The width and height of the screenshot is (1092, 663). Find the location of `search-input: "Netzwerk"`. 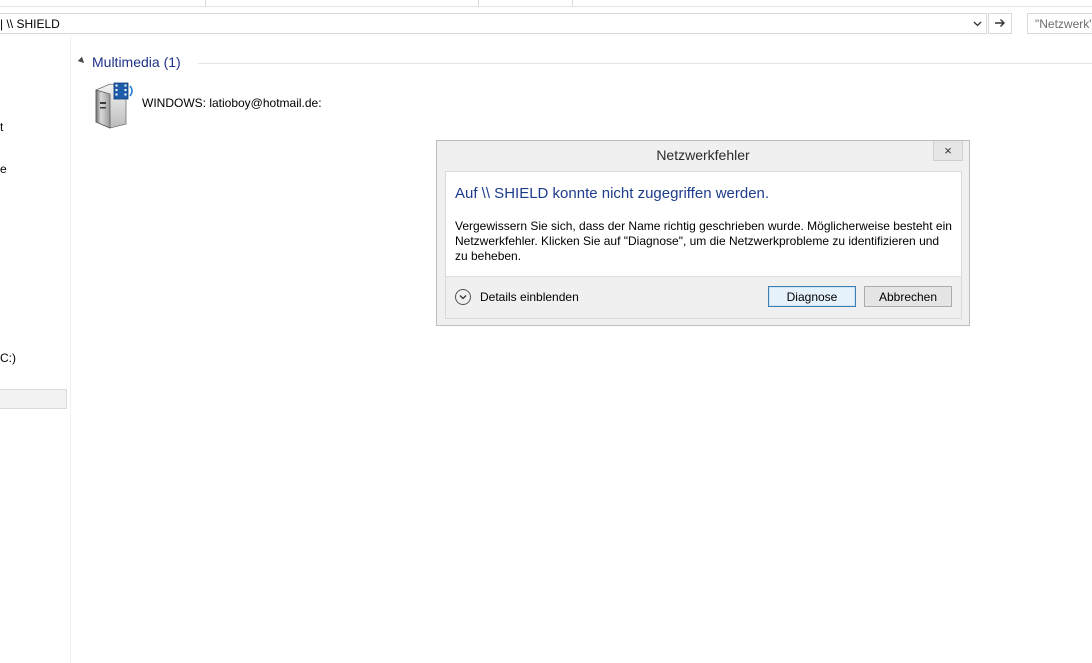

search-input: "Netzwerk" is located at coordinates (1059, 23).